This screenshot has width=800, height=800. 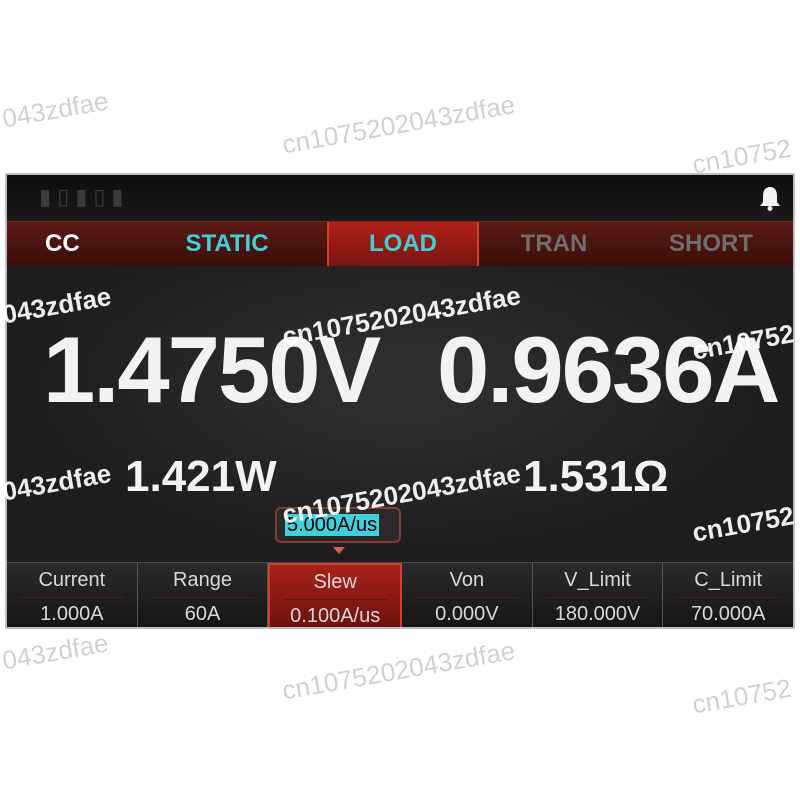 I want to click on status-bar: ▮▯▮▯▮, so click(x=400, y=198).